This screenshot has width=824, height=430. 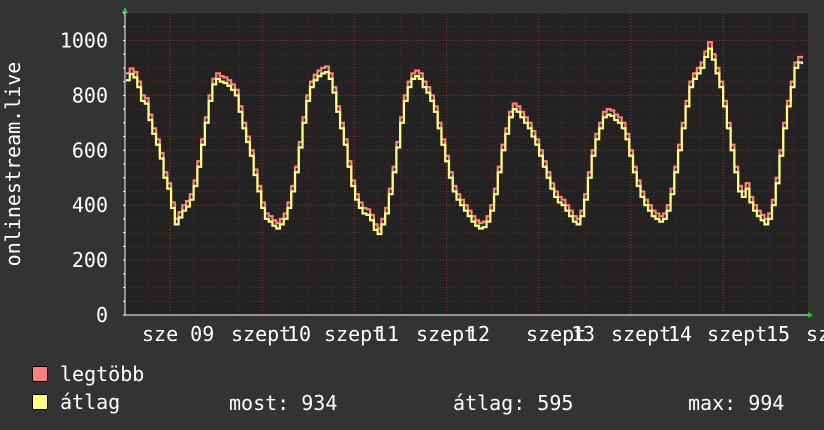 What do you see at coordinates (778, 334) in the screenshot?
I see `x-tick-label: 15` at bounding box center [778, 334].